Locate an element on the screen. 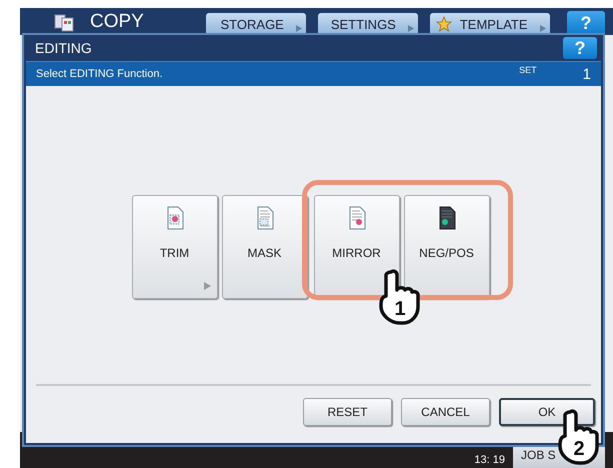 The image size is (613, 468). instruction-text: Select EDITING Function. is located at coordinates (99, 74).